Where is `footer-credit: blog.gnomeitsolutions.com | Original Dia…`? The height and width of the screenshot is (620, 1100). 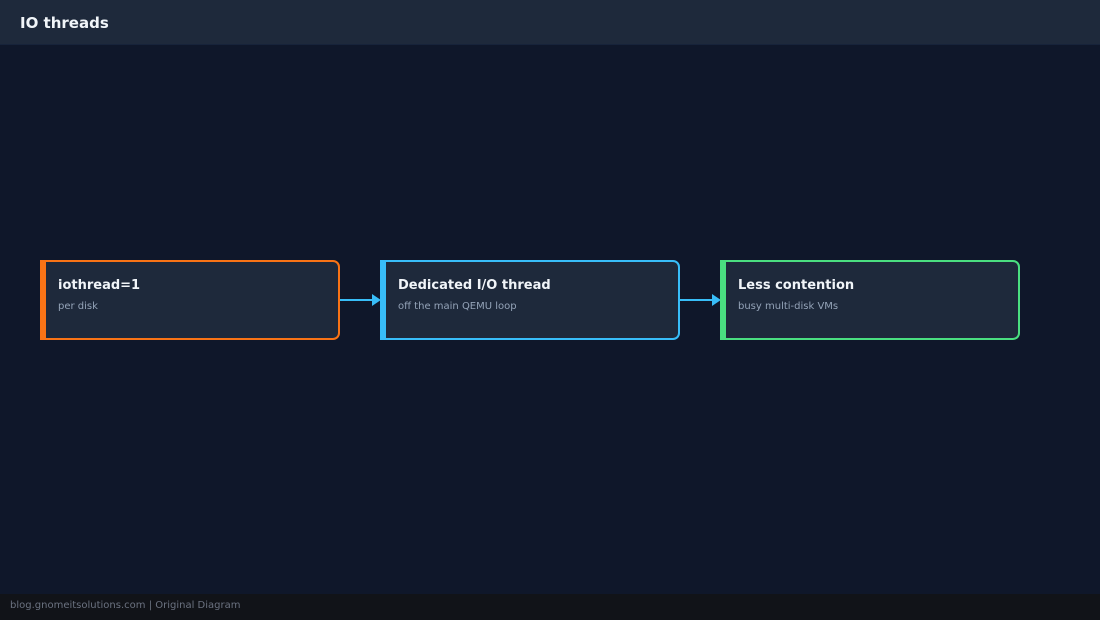
footer-credit: blog.gnomeitsolutions.com | Original Dia… is located at coordinates (125, 605).